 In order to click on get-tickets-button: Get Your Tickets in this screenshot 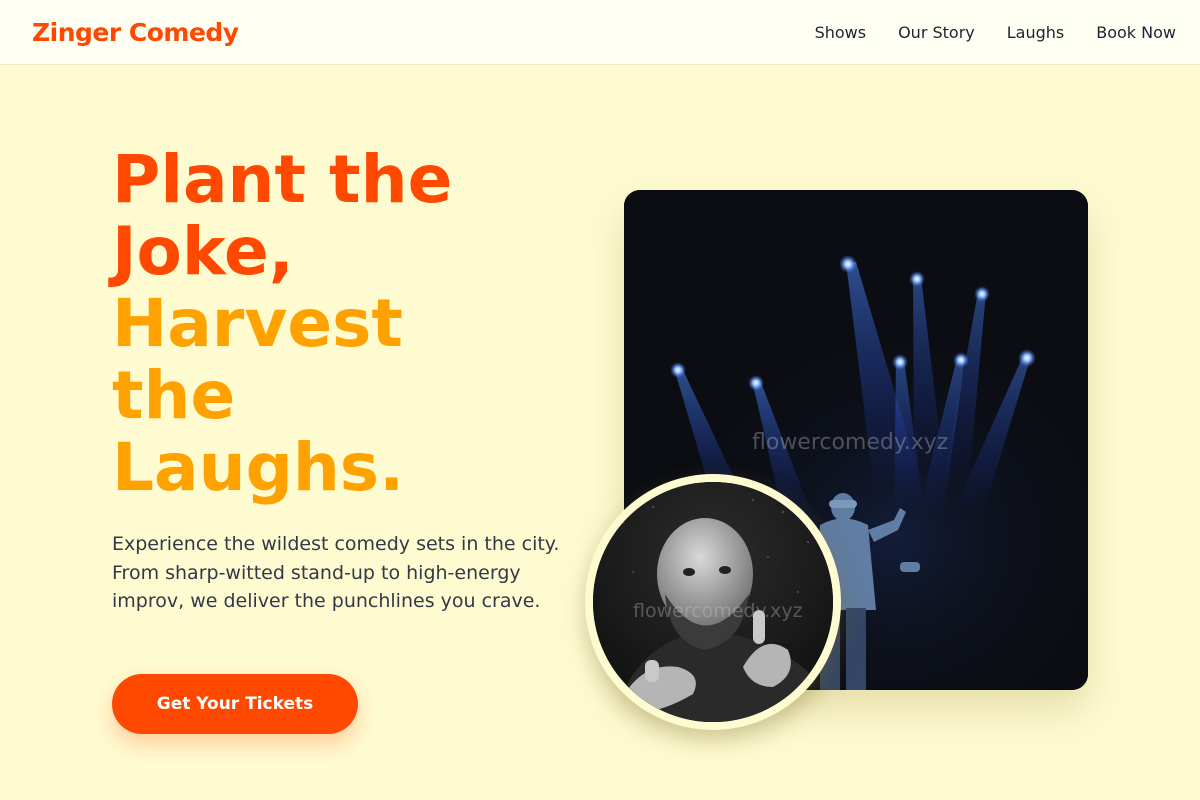, I will do `click(235, 704)`.